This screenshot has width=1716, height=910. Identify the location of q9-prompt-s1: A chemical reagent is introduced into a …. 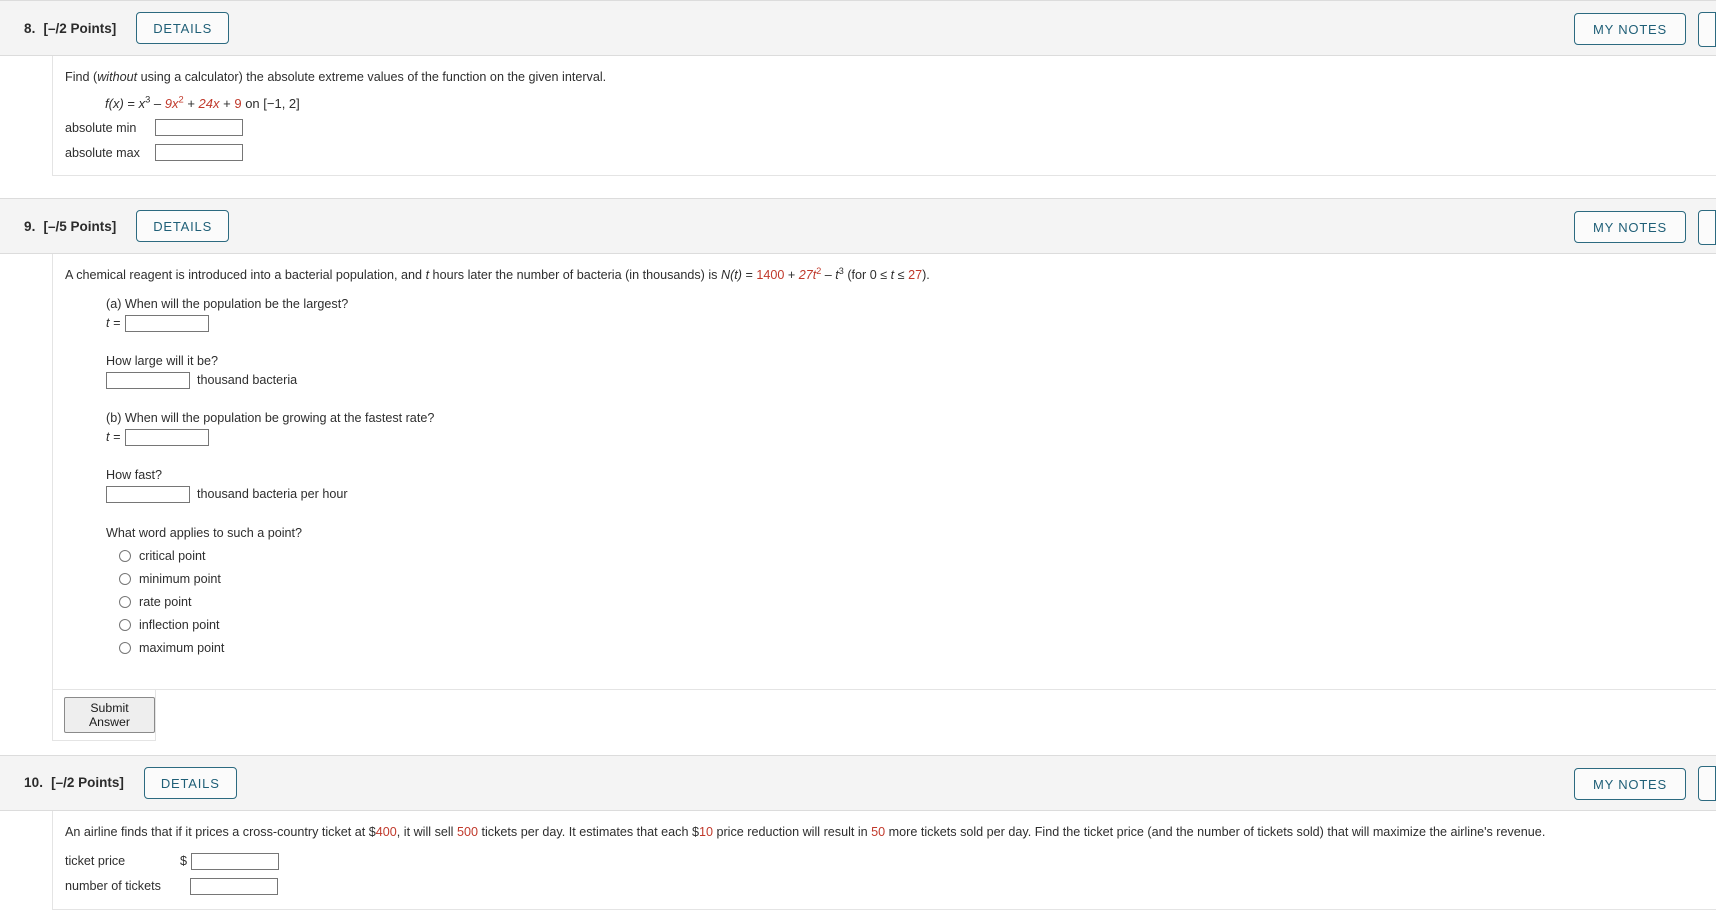
(245, 275).